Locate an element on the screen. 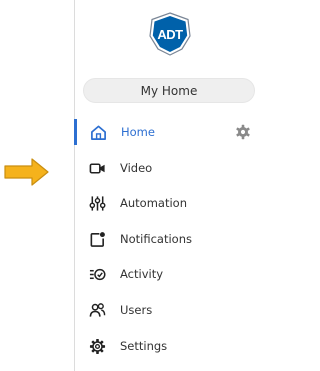 The width and height of the screenshot is (320, 371). home-selector: My Home is located at coordinates (169, 90).